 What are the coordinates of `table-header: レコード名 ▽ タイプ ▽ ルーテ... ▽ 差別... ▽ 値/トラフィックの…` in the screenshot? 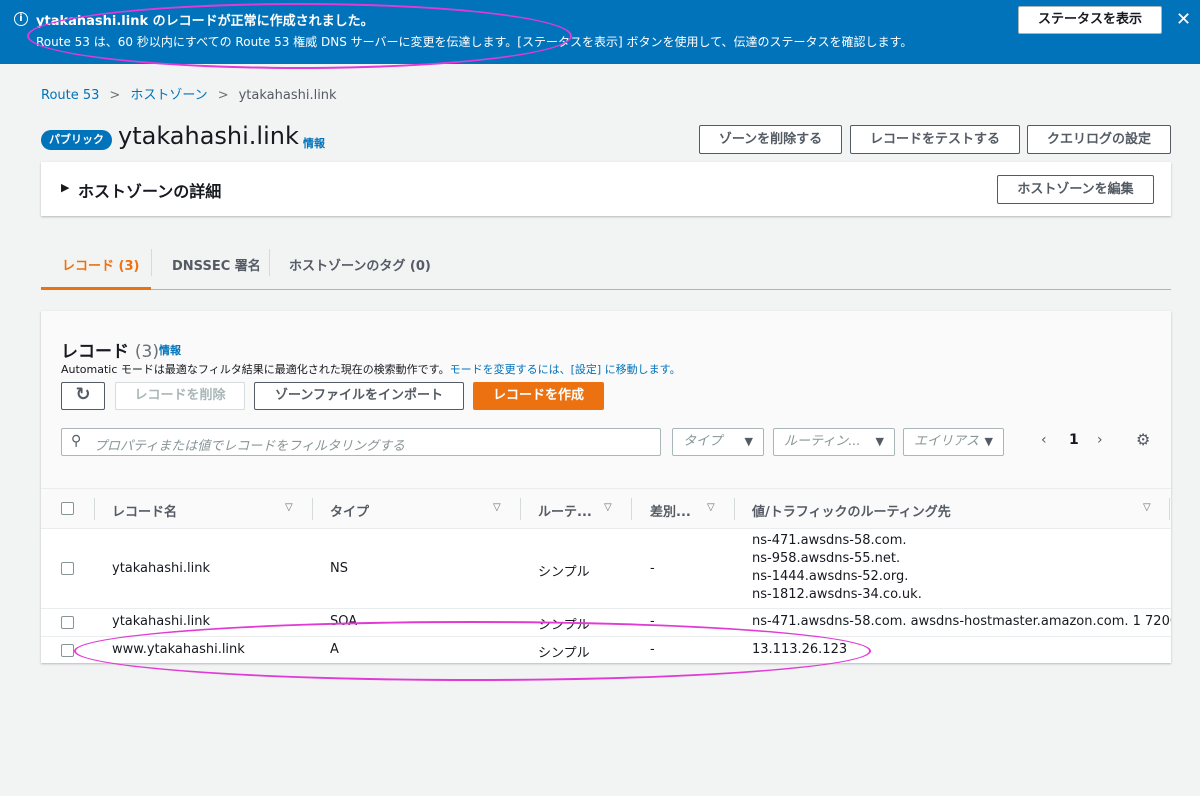 It's located at (606, 509).